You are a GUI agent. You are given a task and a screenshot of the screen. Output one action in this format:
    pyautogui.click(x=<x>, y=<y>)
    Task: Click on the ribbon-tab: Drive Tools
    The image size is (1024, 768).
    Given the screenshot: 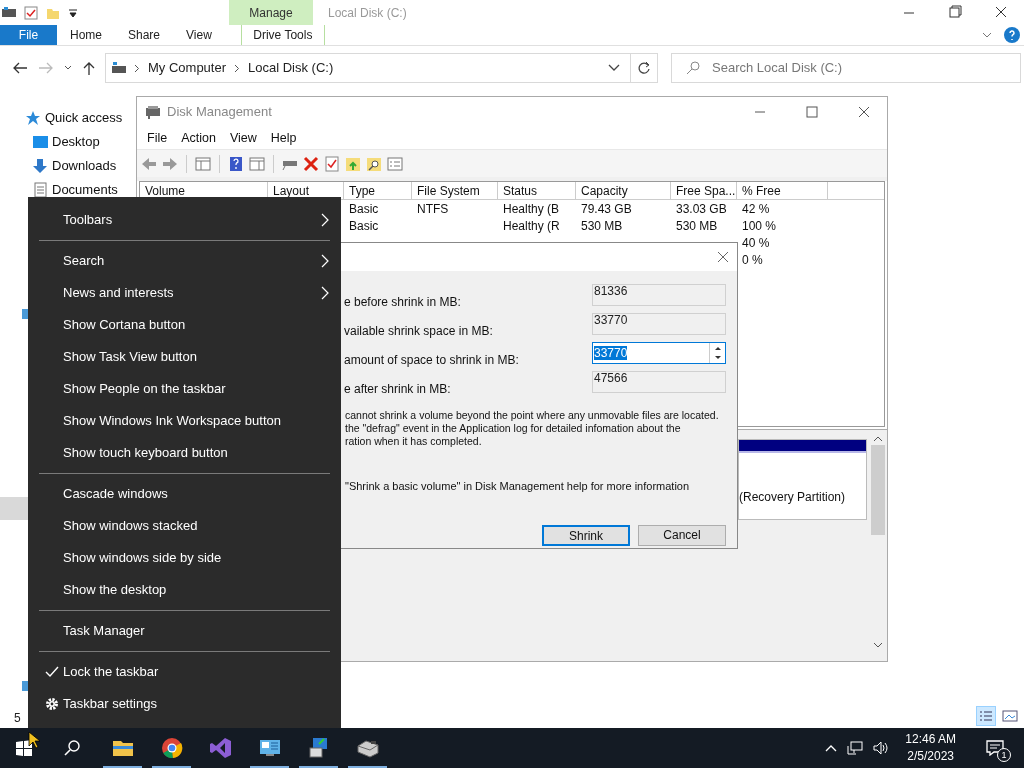 What is the action you would take?
    pyautogui.click(x=282, y=35)
    